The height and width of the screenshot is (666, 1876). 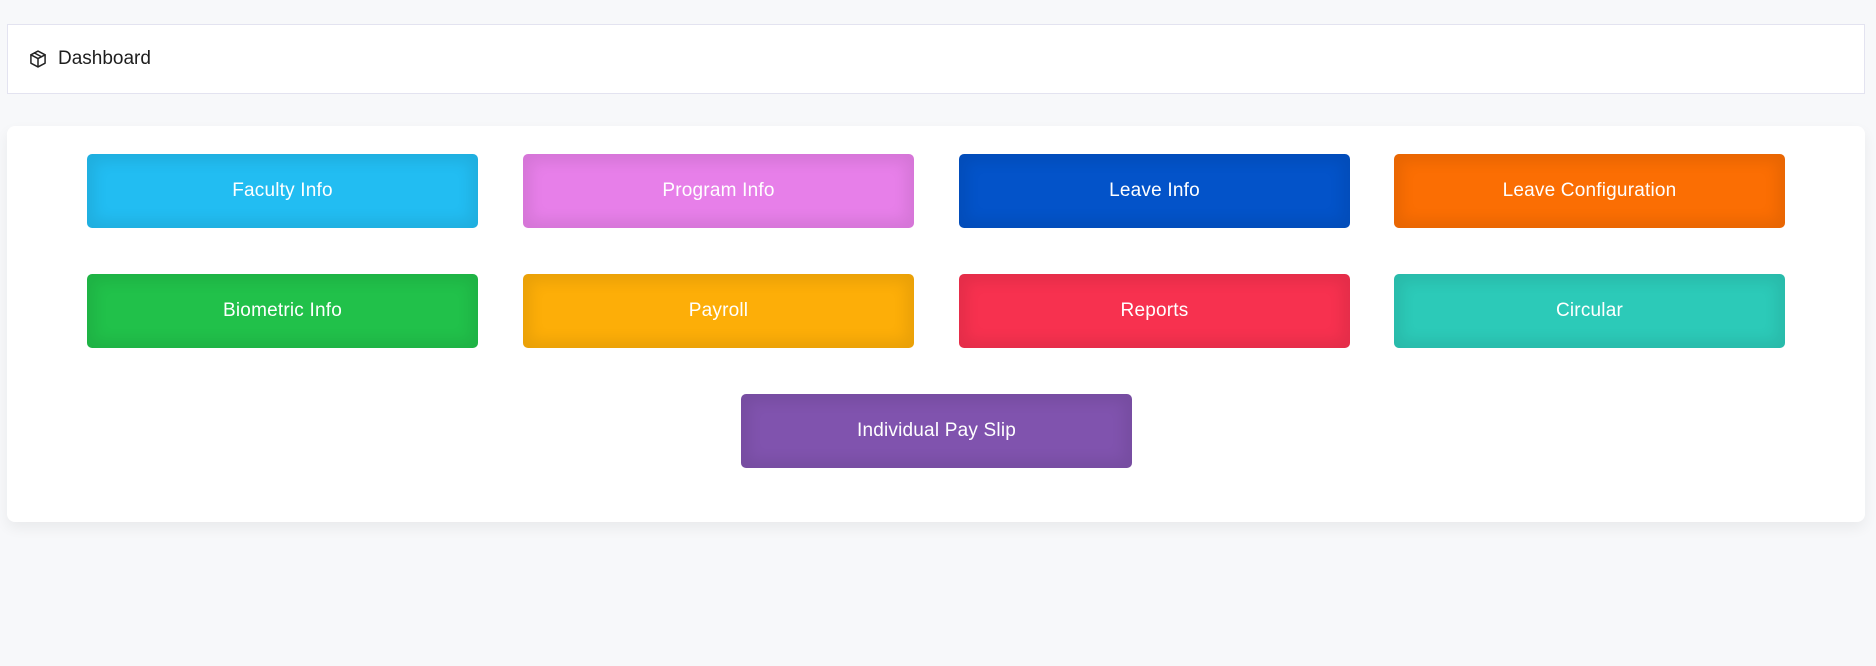 I want to click on individual-pay-slip-button: Individual Pay Slip, so click(x=936, y=431).